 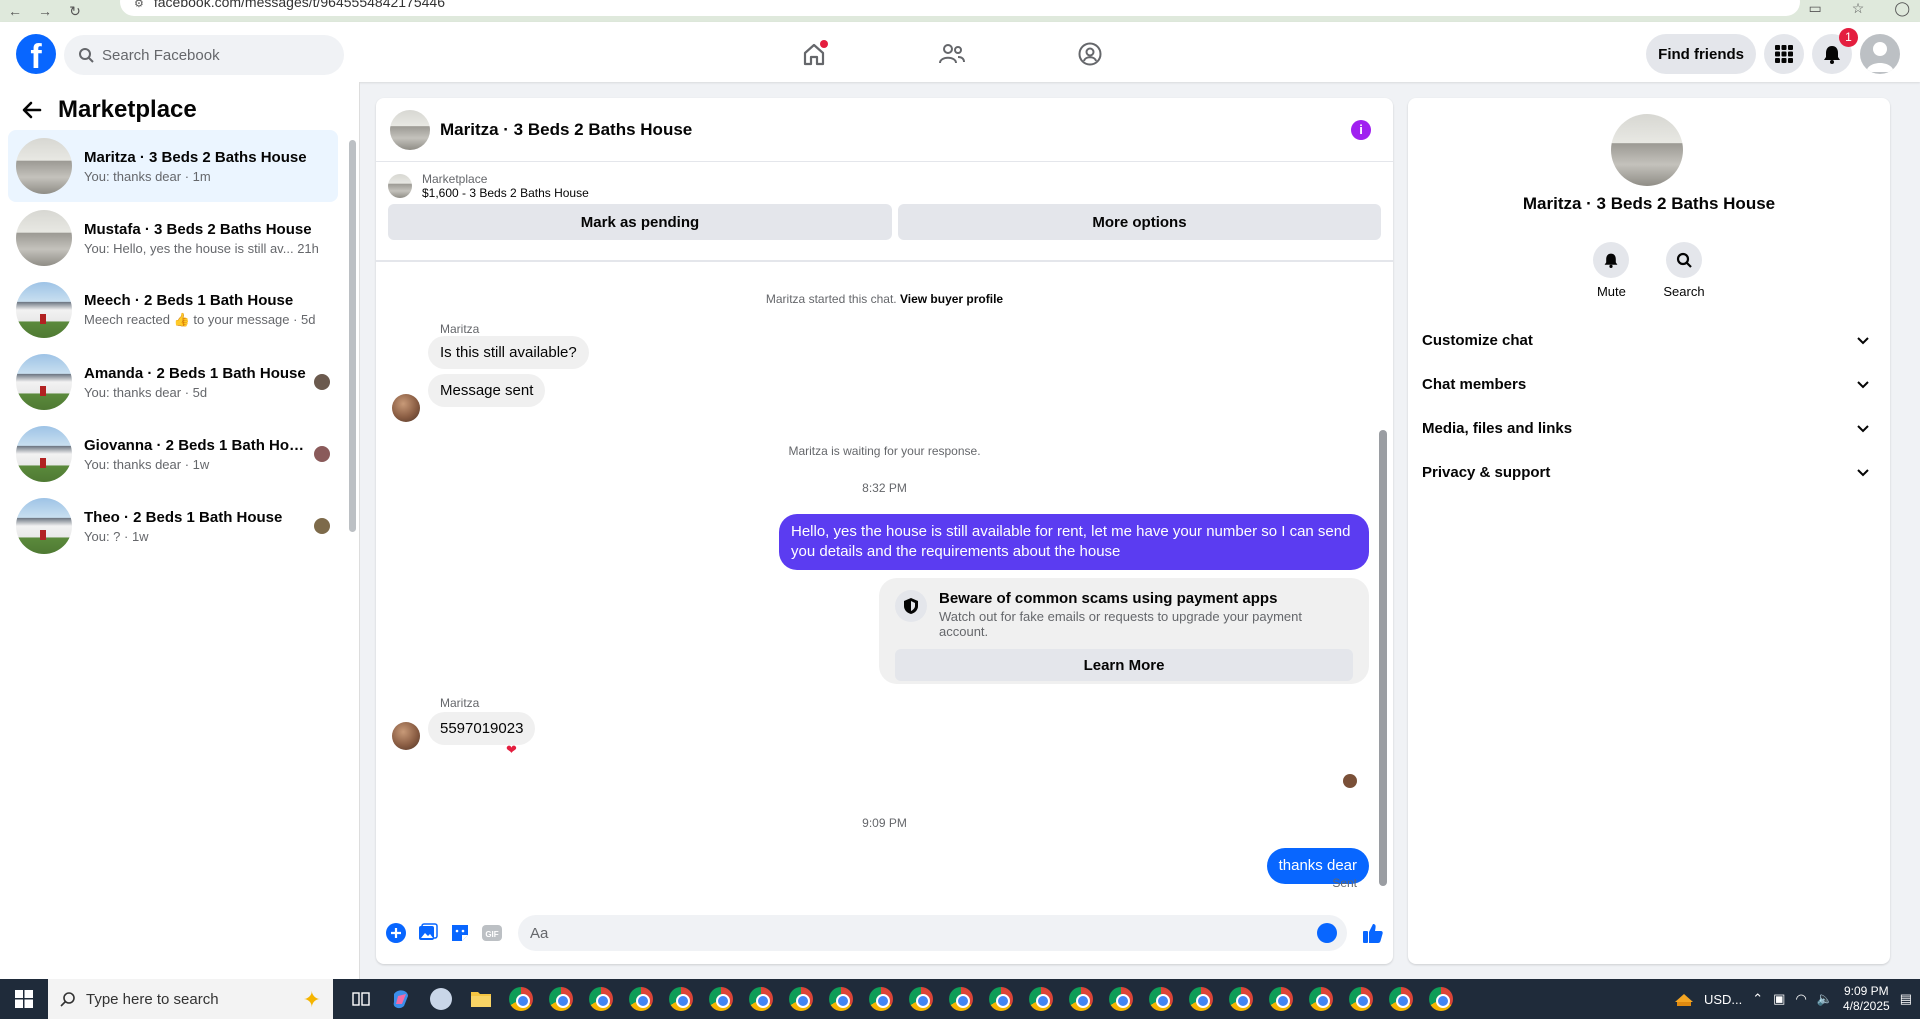 I want to click on search-in-chat-button: Search, so click(x=1684, y=270).